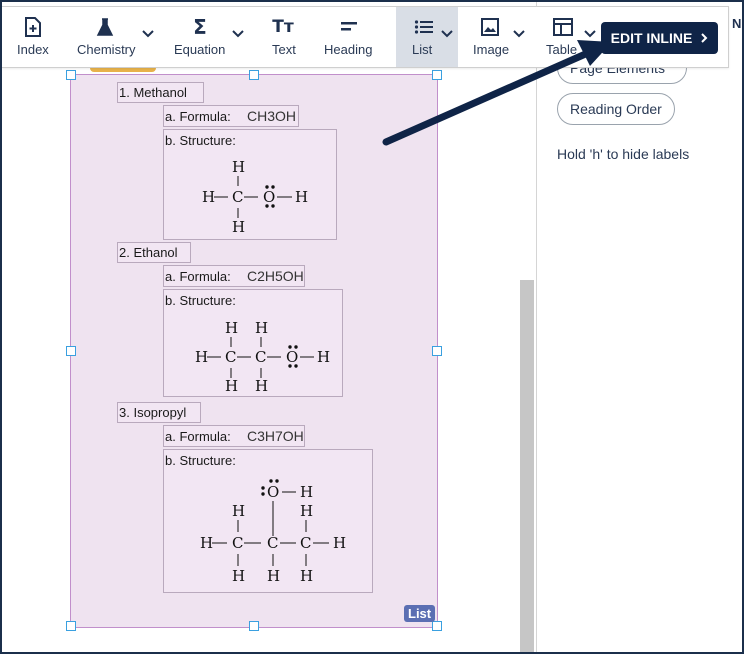 This screenshot has width=744, height=654. I want to click on tool-label: List, so click(422, 49).